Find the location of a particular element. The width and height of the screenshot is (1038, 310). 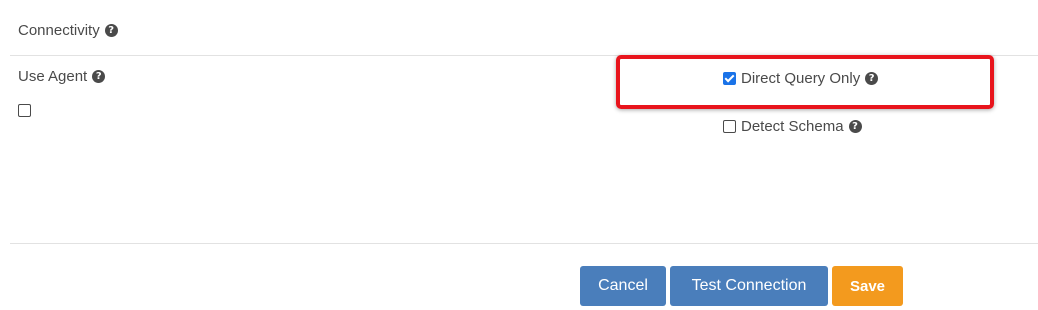

direct-query-only-label: Direct Query Only is located at coordinates (801, 78).